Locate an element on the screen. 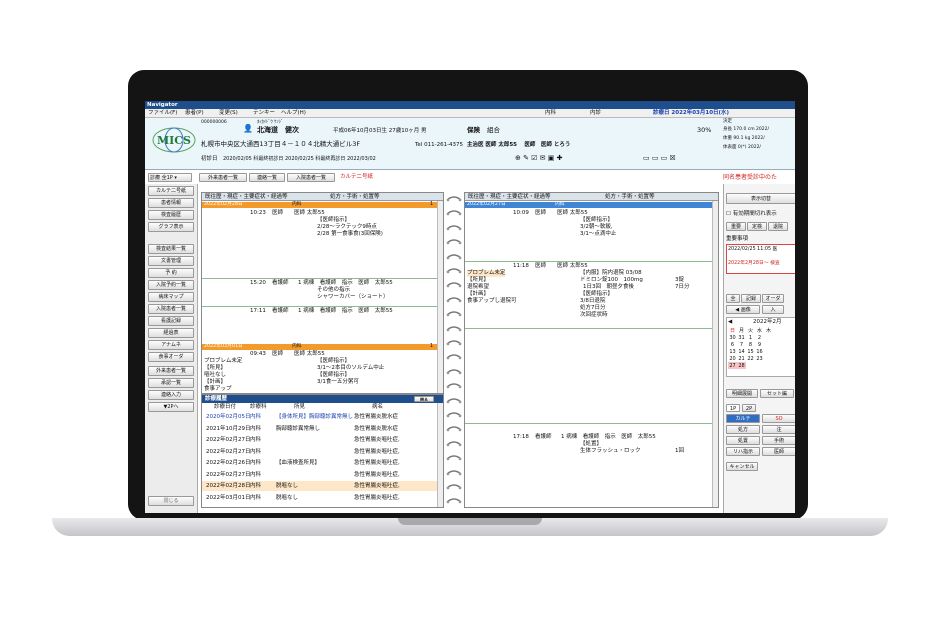 This screenshot has height=626, width=940. history-column-headers: 診療日付 診療科 所見 病名 is located at coordinates (320, 407).